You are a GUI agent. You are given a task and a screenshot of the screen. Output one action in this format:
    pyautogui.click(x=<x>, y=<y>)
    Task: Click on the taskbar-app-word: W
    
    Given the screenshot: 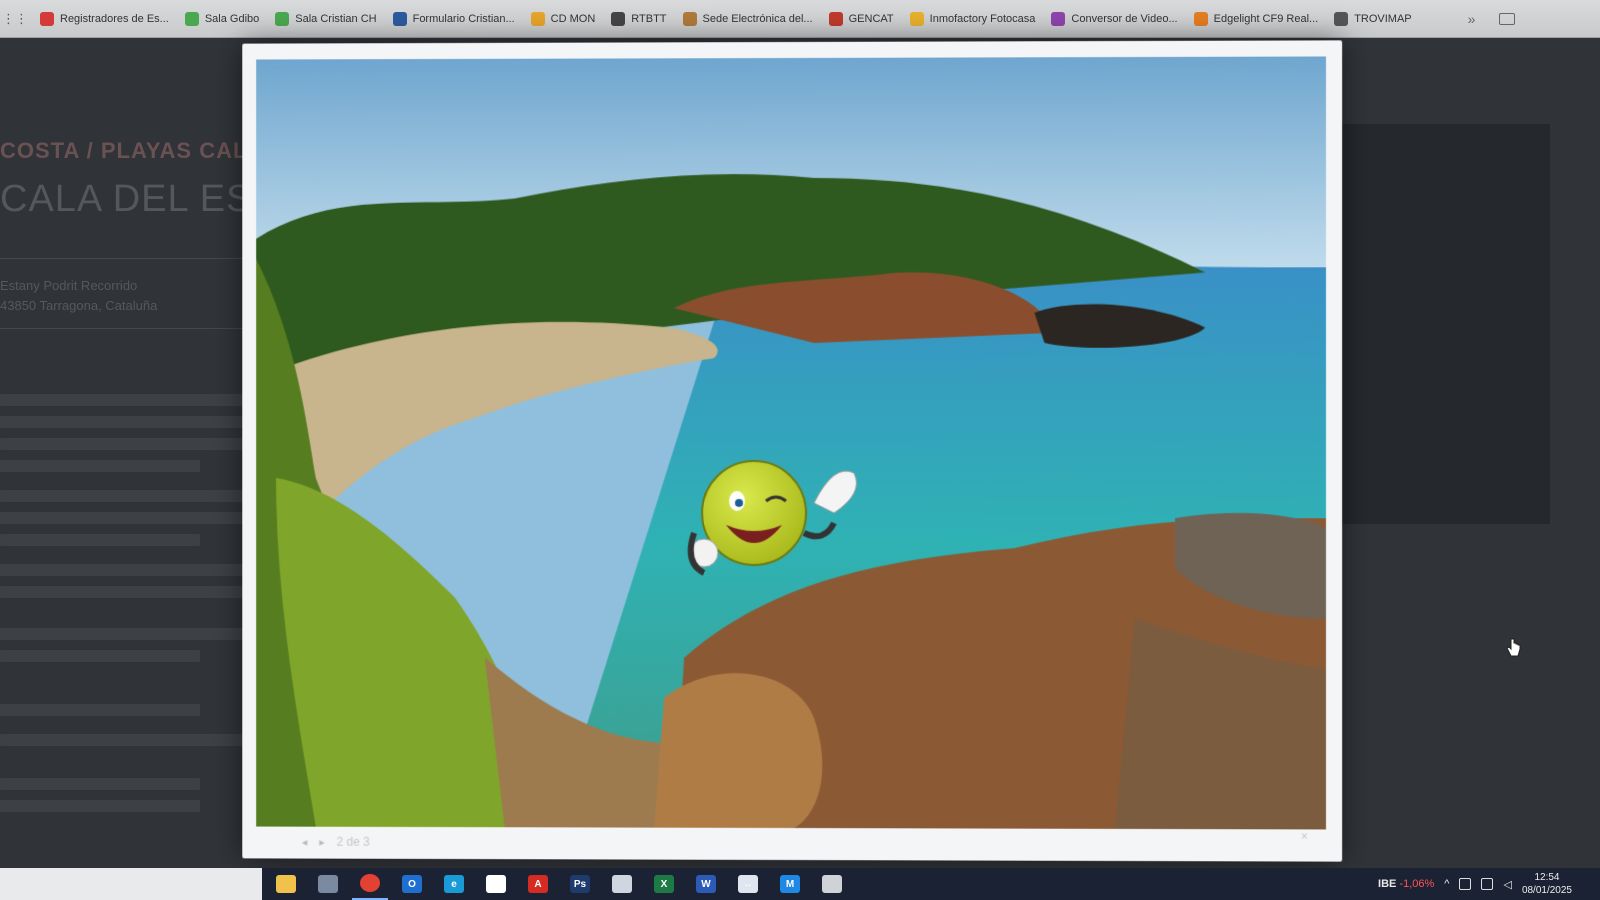 What is the action you would take?
    pyautogui.click(x=706, y=884)
    